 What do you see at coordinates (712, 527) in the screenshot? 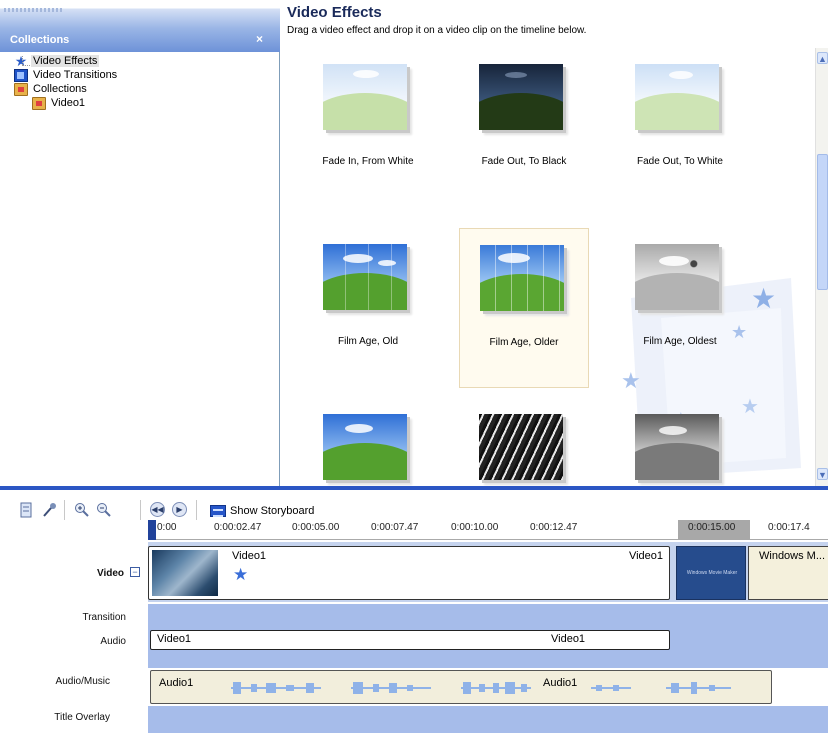
I see `tick-label: 0:00:15.00` at bounding box center [712, 527].